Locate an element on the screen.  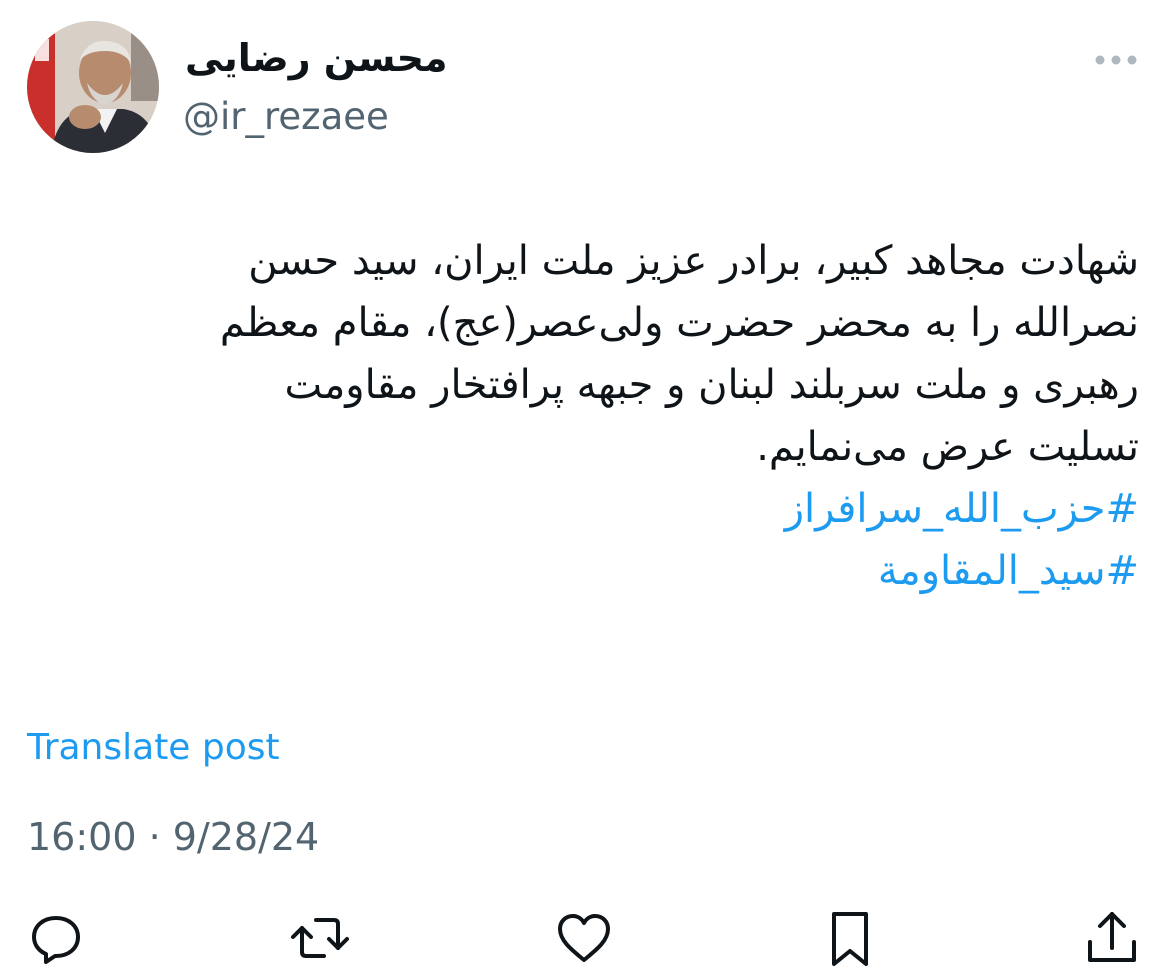
avatar is located at coordinates (93, 87).